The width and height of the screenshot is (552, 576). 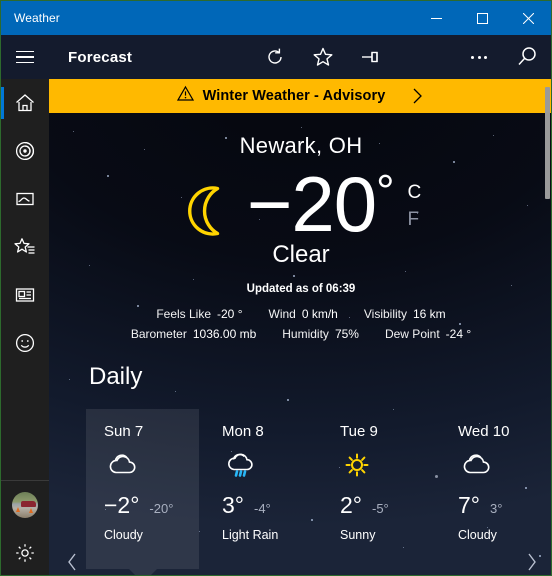 What do you see at coordinates (276, 18) in the screenshot?
I see `title-bar: Weather` at bounding box center [276, 18].